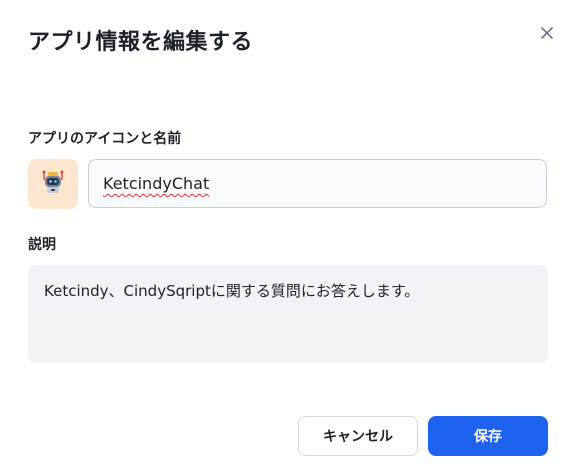 This screenshot has width=579, height=476. What do you see at coordinates (42, 245) in the screenshot?
I see `description-label: 説明` at bounding box center [42, 245].